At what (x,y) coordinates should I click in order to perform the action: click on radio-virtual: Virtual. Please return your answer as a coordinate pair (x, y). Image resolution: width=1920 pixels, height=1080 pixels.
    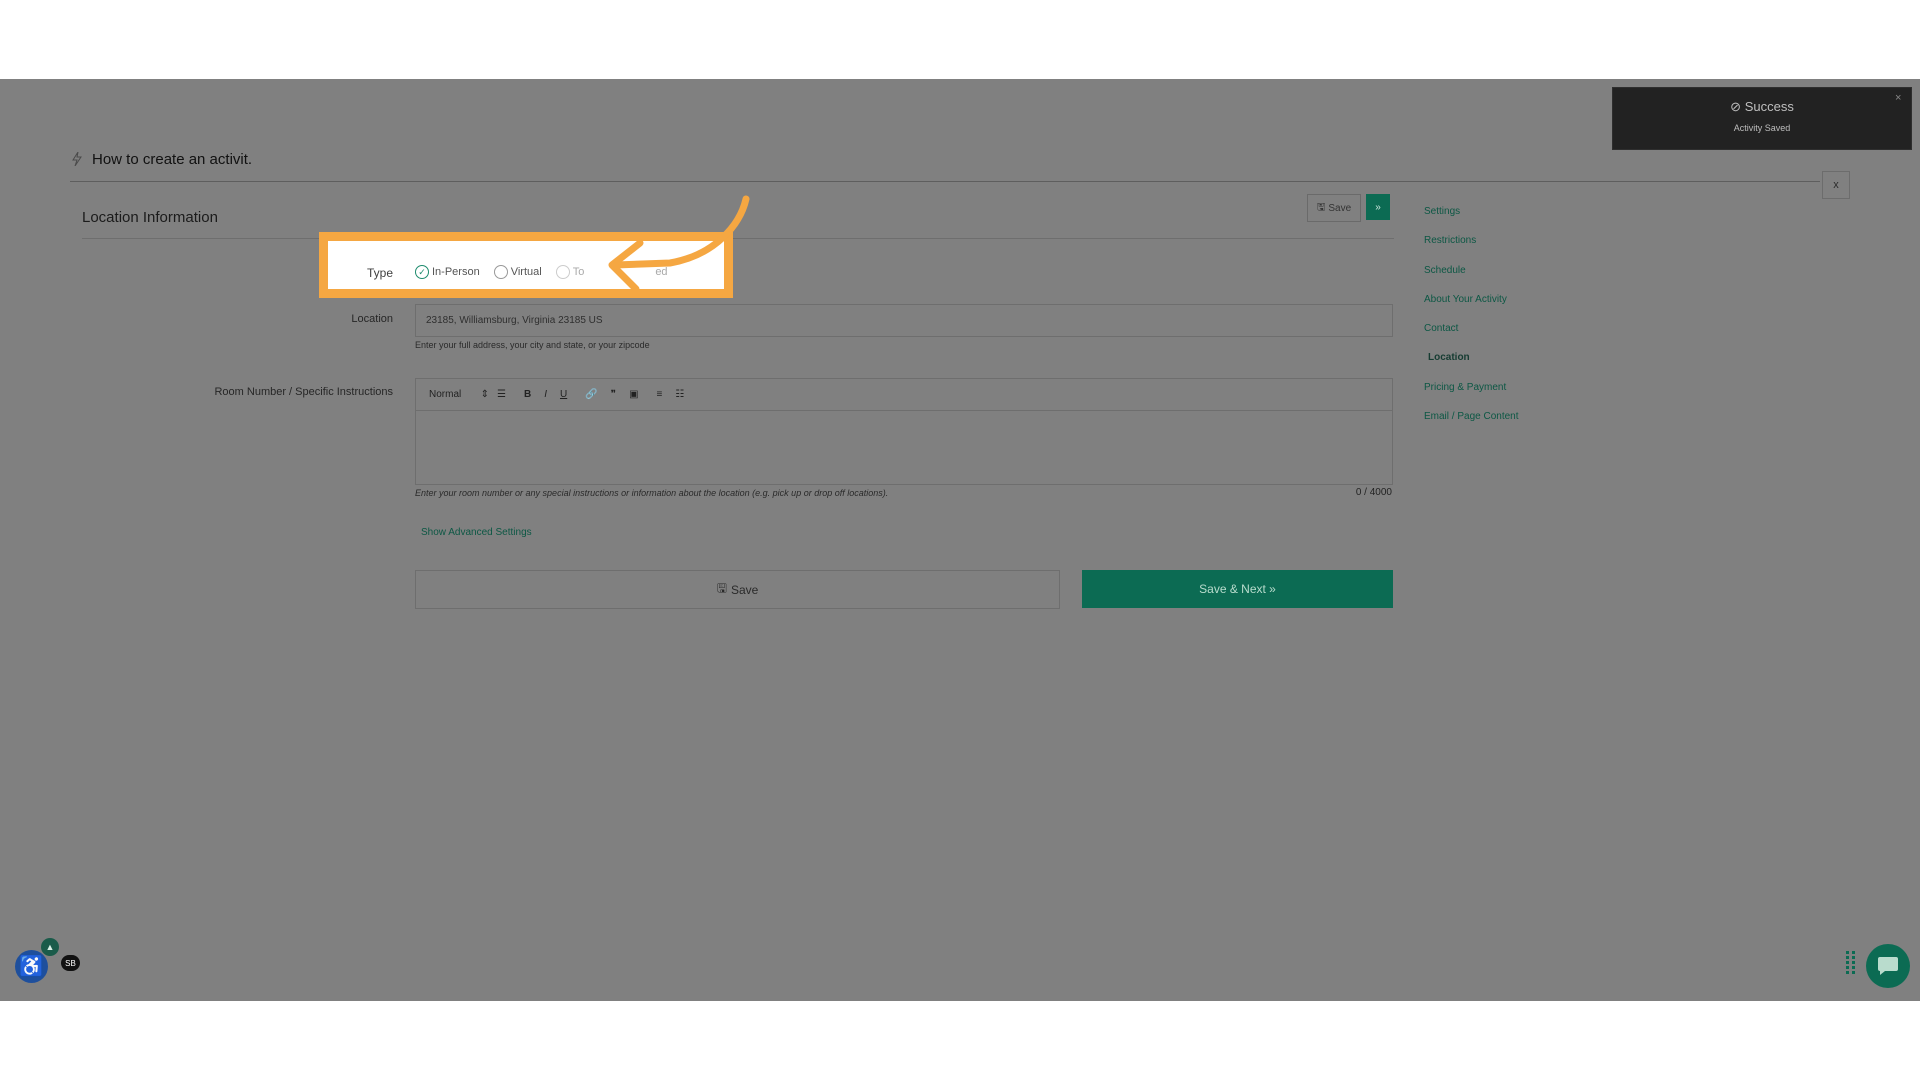
    Looking at the image, I should click on (517, 272).